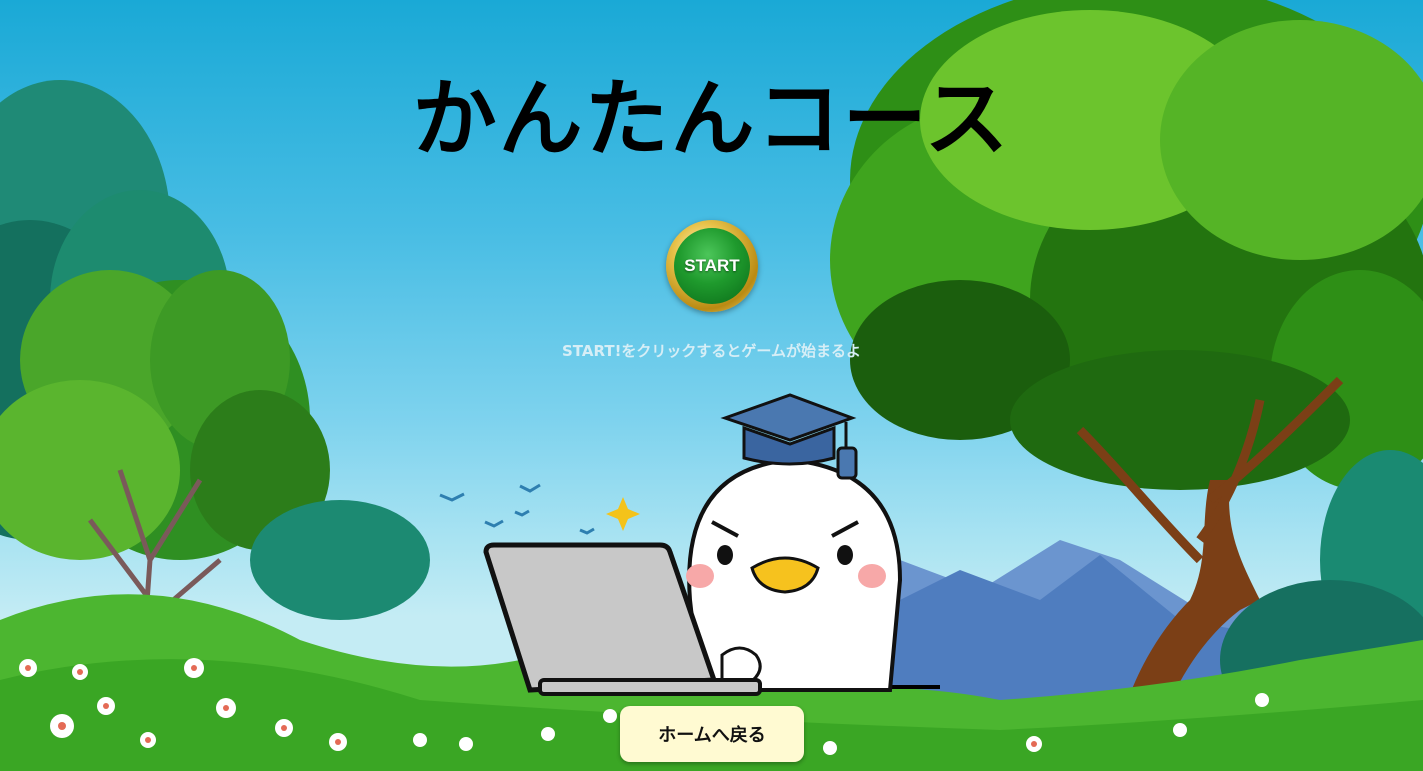  What do you see at coordinates (712, 734) in the screenshot?
I see `home-button: ホームへ戻る` at bounding box center [712, 734].